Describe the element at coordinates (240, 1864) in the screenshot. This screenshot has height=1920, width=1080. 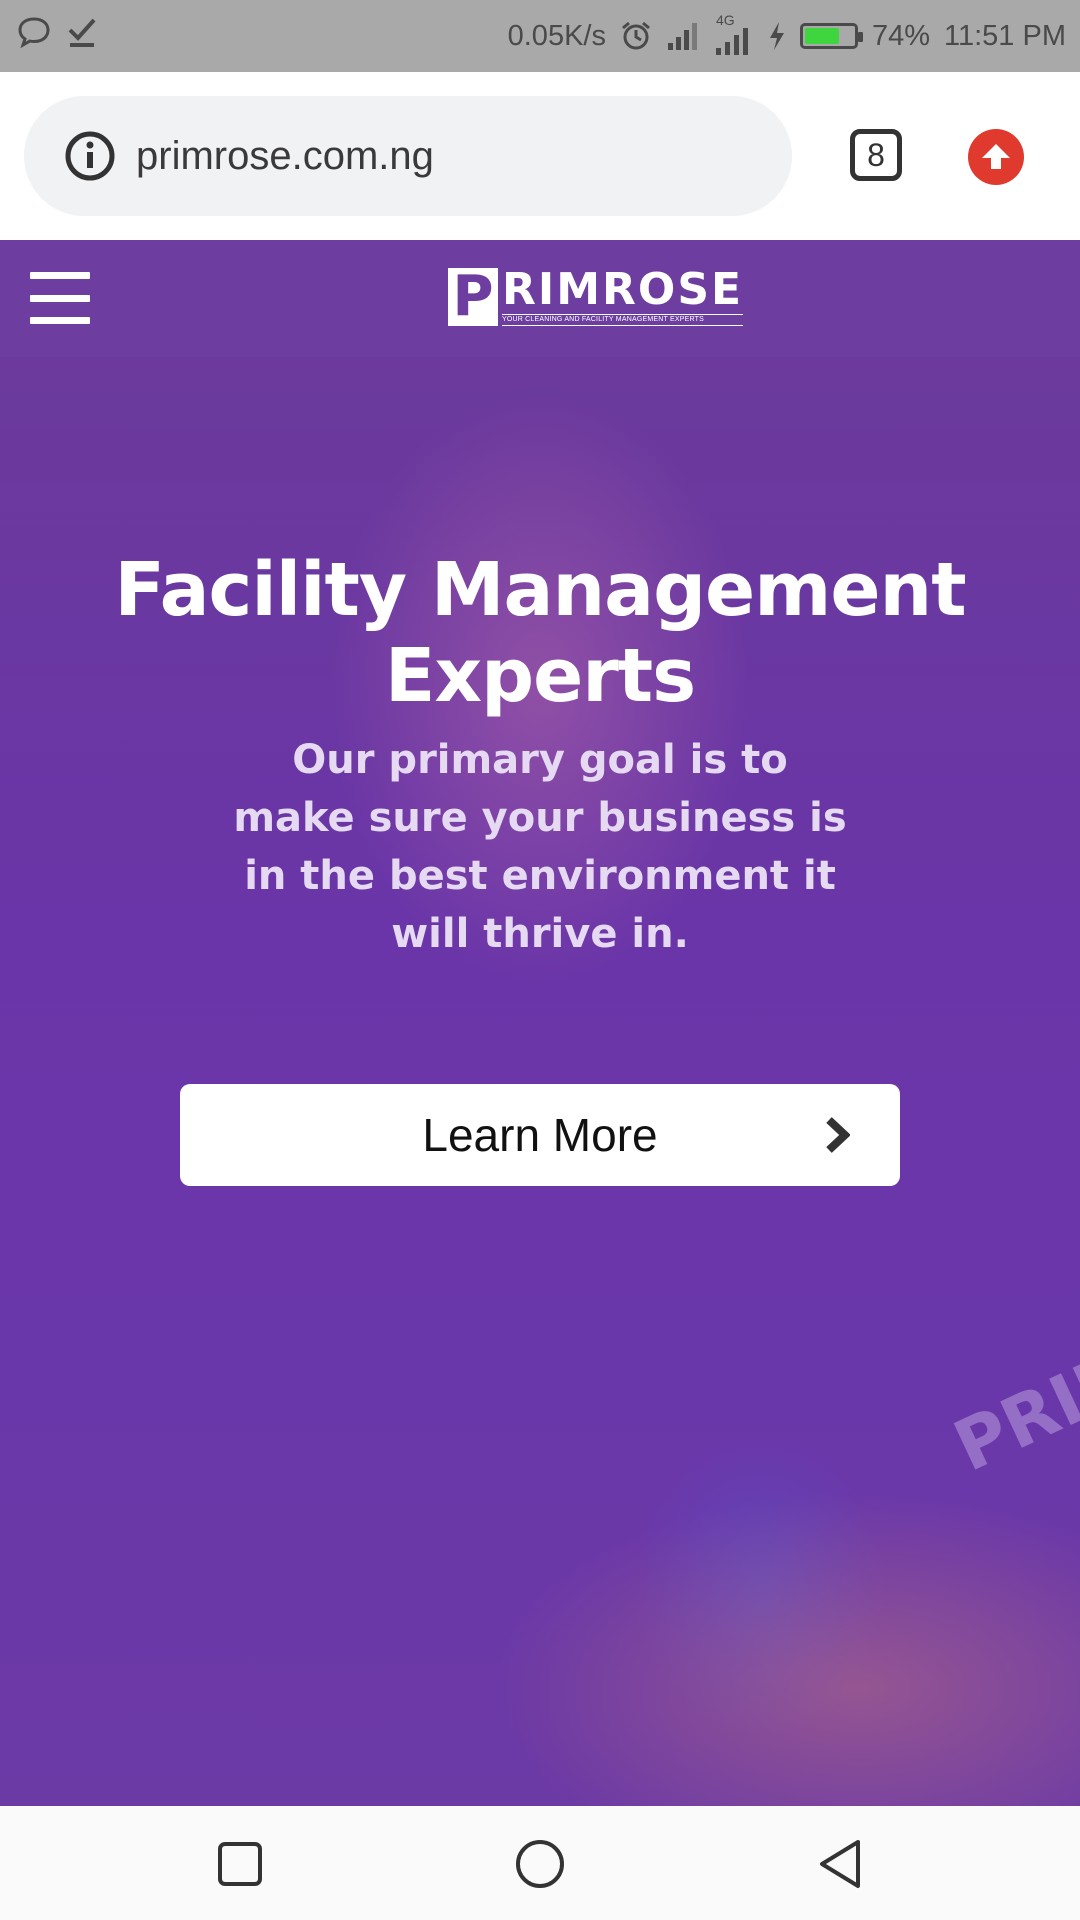
I see `recent-apps-icon` at that location.